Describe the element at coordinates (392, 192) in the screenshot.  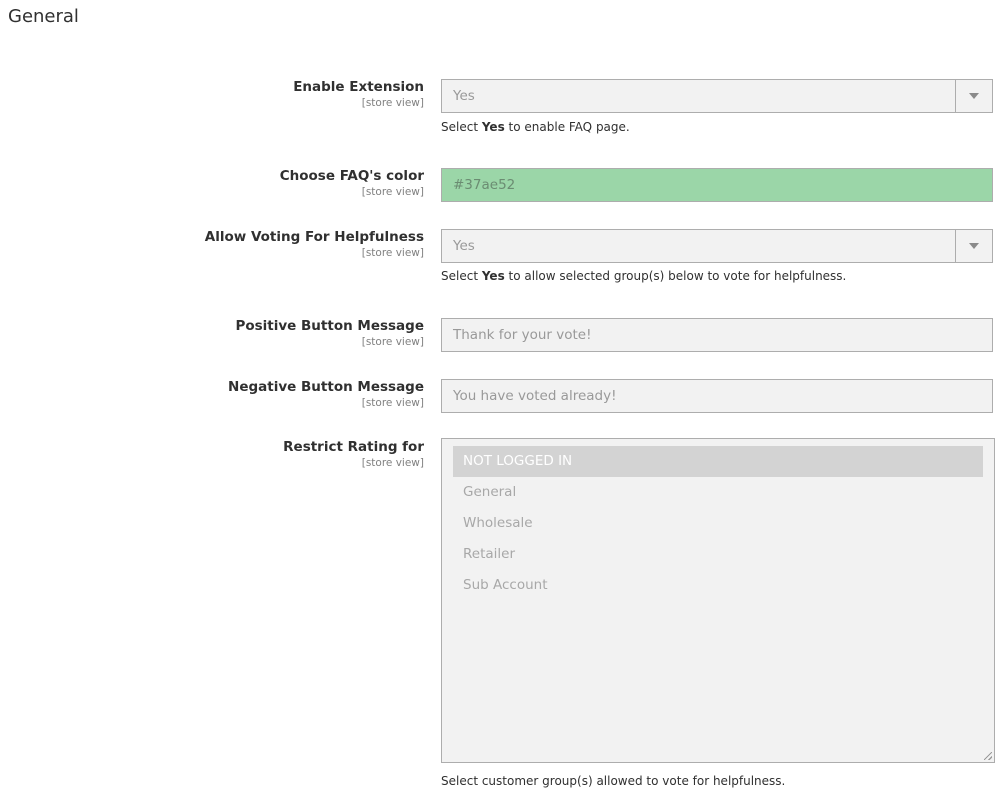
I see `faq-color-scope: [store view]` at that location.